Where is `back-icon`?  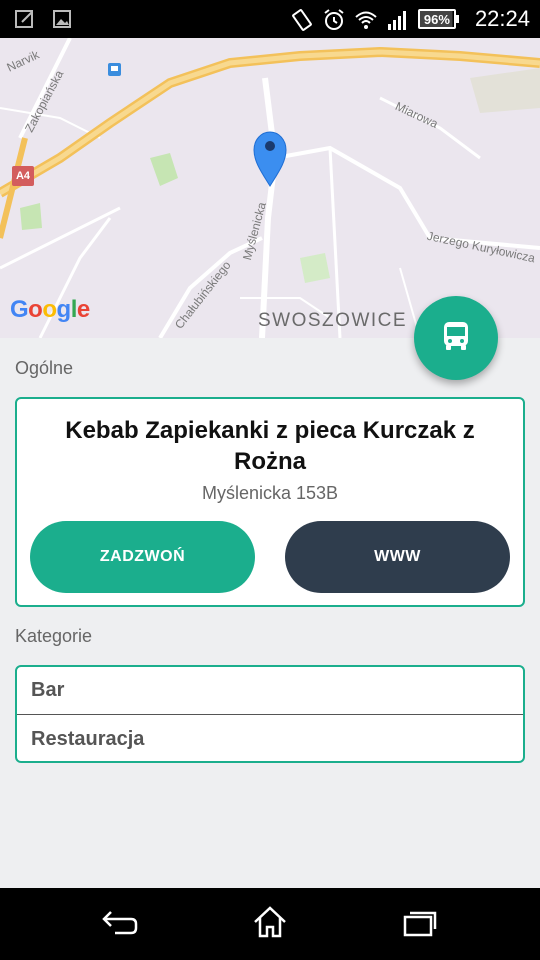 back-icon is located at coordinates (120, 924).